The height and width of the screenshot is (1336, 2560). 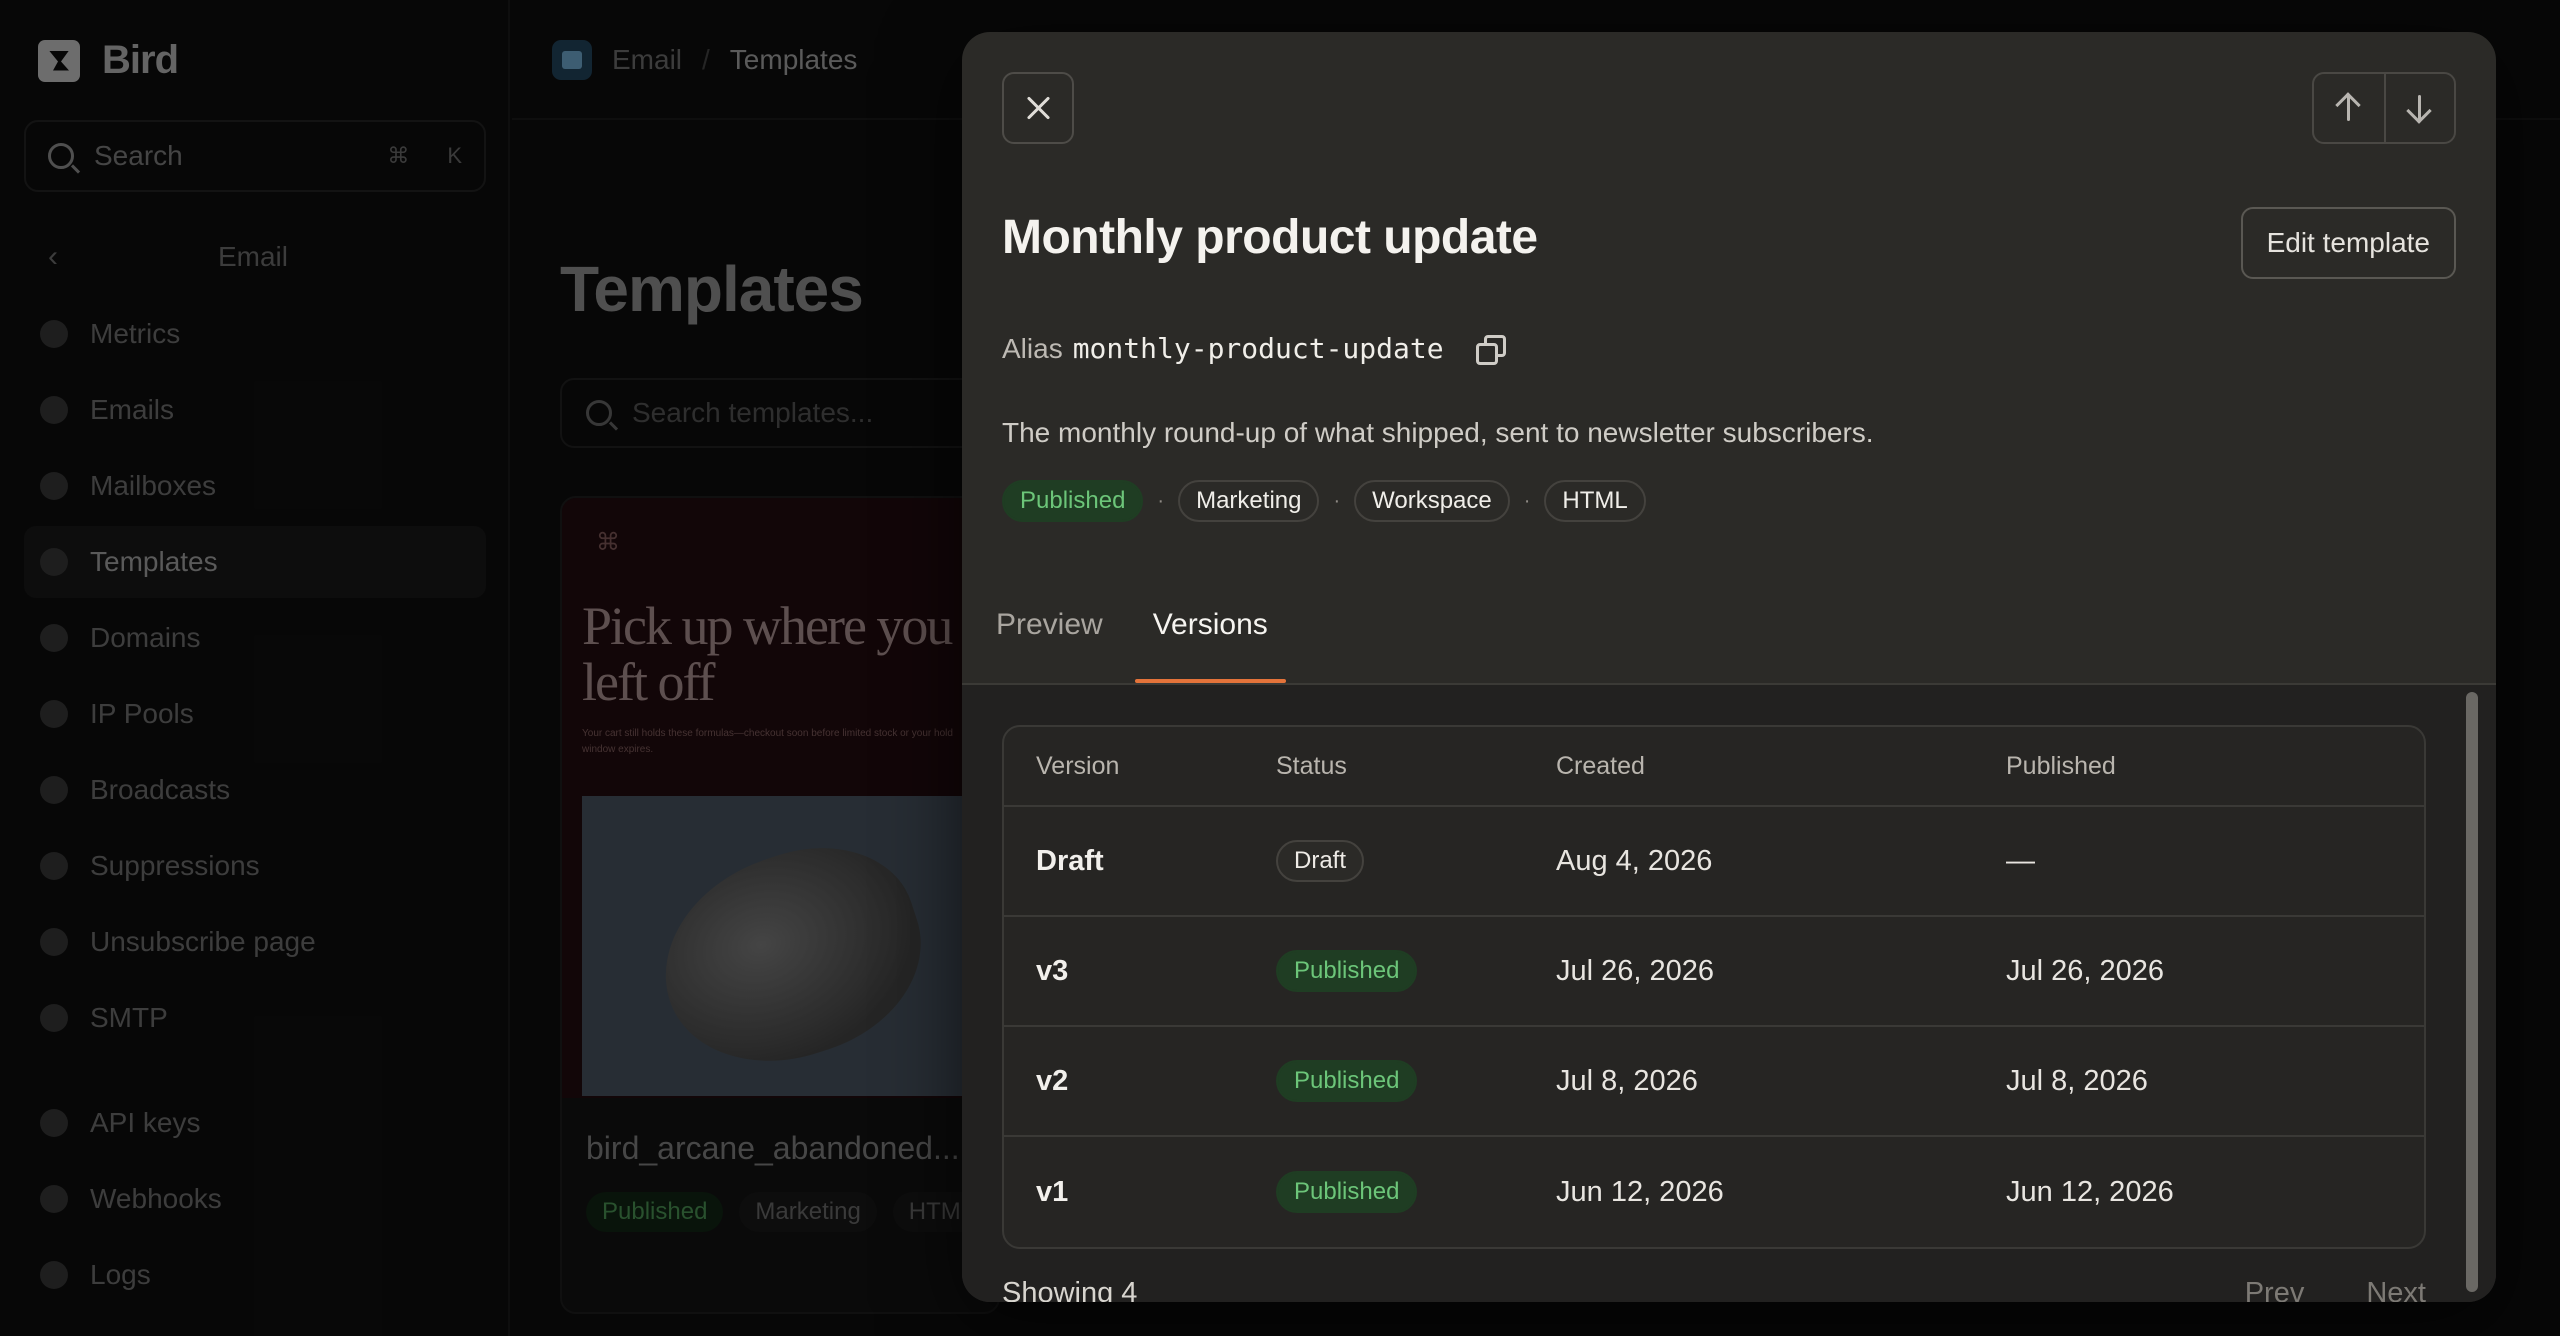 I want to click on prev-page-button: Prev, so click(x=2275, y=1289).